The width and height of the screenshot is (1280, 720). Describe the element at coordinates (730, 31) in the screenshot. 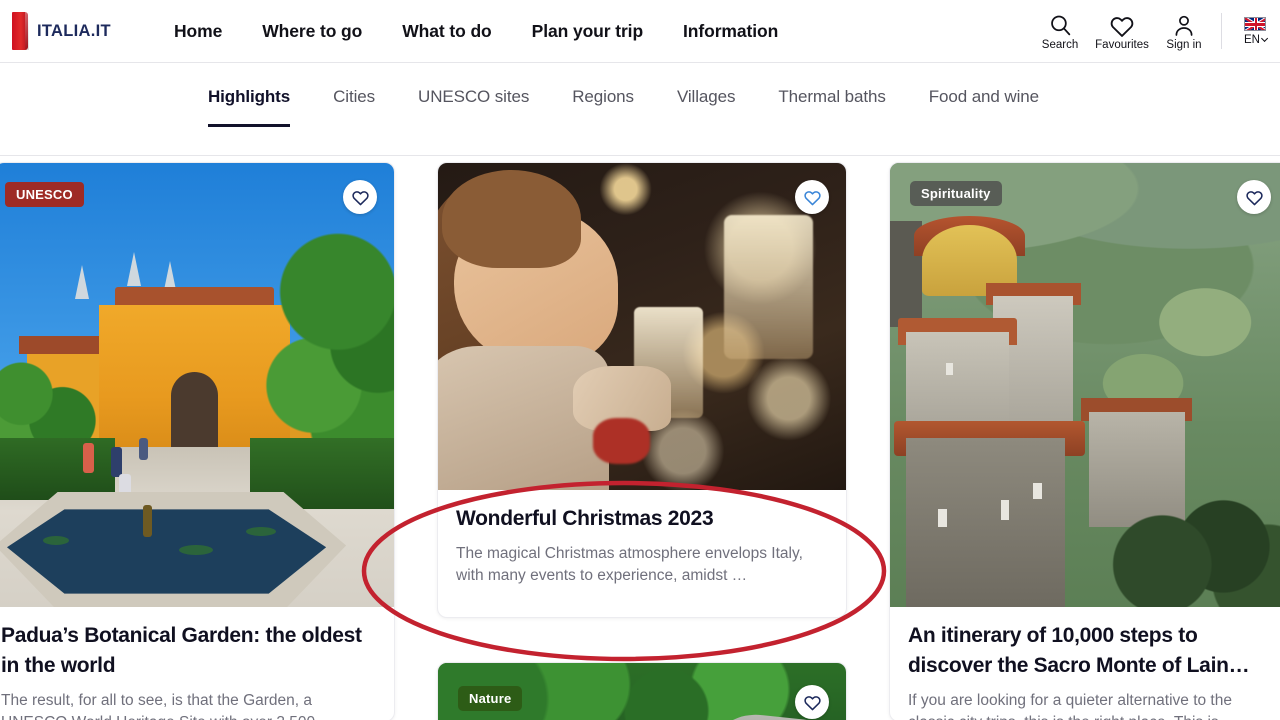

I see `nav-item-information: Information` at that location.